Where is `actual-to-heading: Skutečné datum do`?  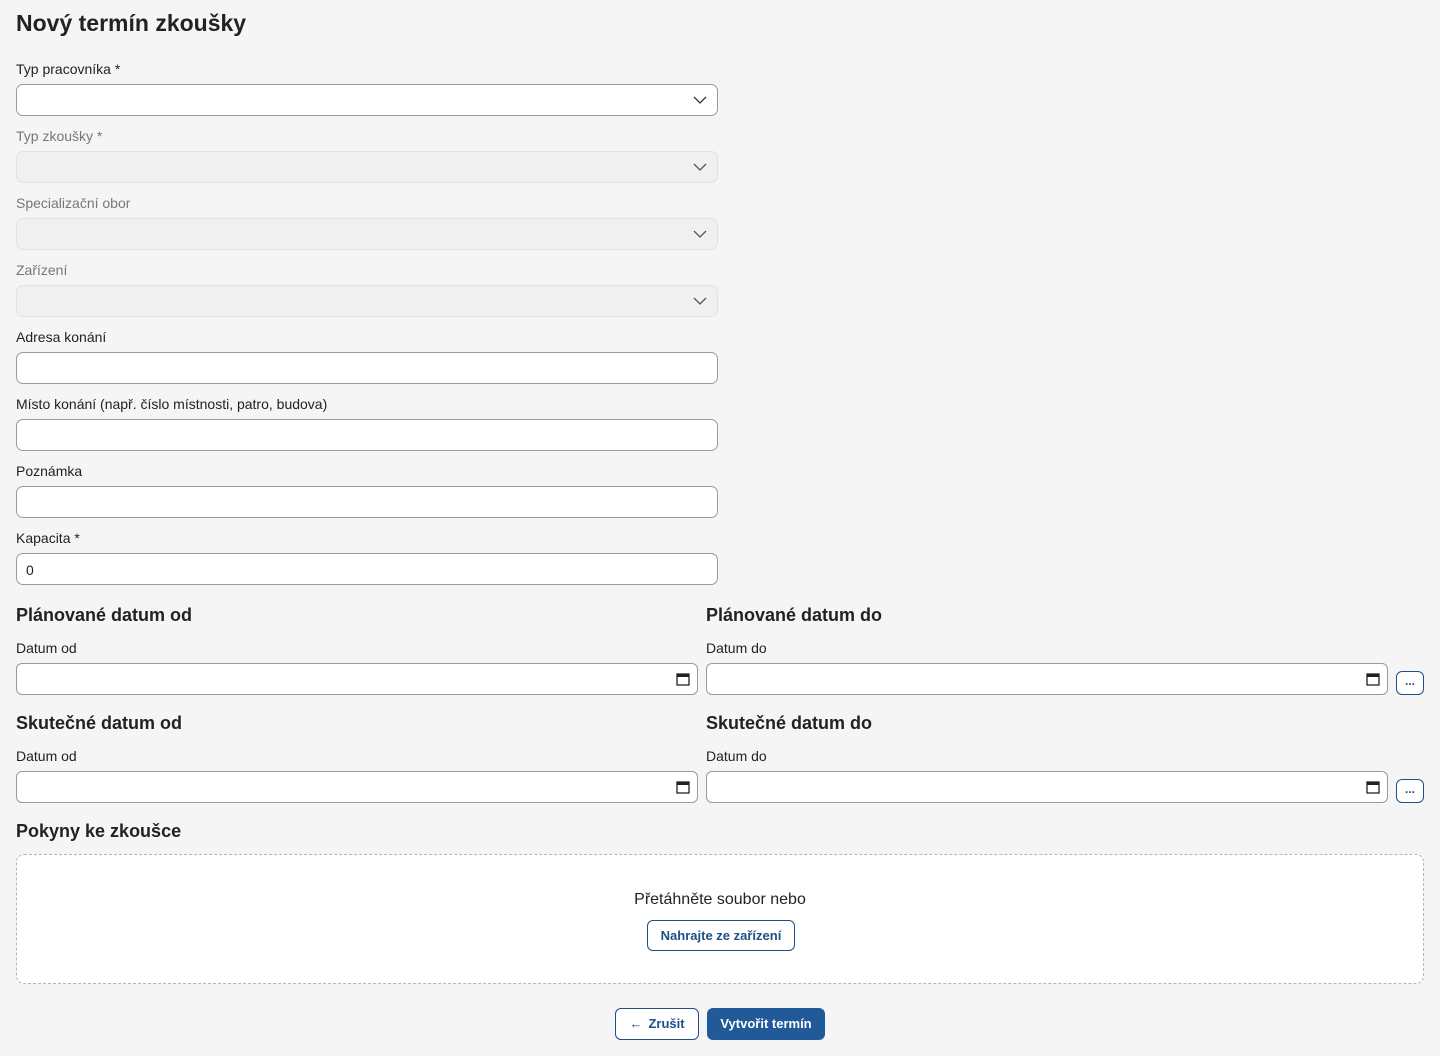 actual-to-heading: Skutečné datum do is located at coordinates (789, 723).